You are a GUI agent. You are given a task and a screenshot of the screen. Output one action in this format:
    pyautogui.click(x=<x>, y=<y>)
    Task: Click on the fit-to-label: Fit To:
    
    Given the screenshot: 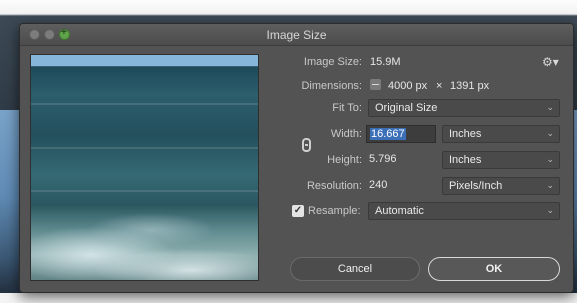 What is the action you would take?
    pyautogui.click(x=347, y=108)
    